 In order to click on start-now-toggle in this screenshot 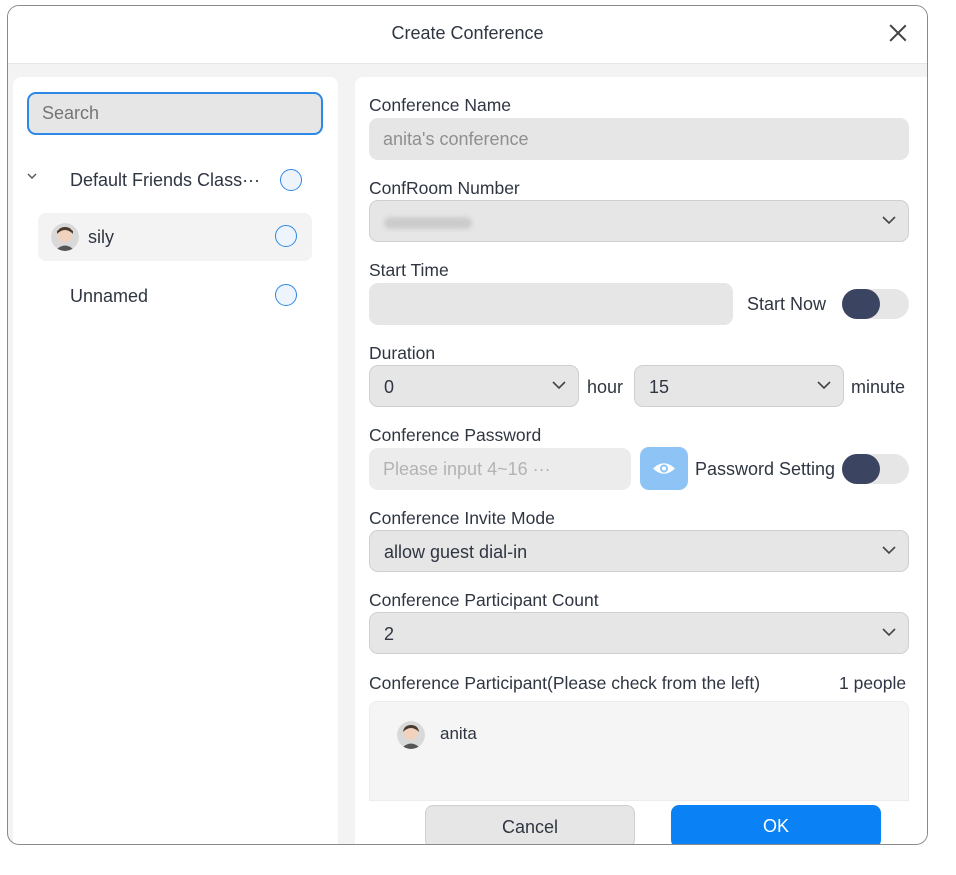, I will do `click(875, 304)`.